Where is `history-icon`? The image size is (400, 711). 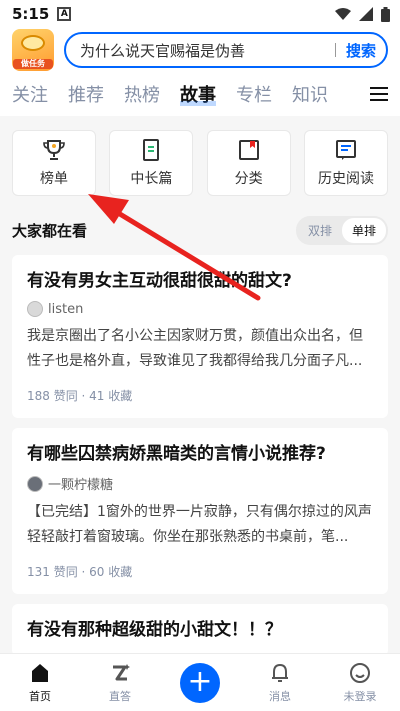 history-icon is located at coordinates (345, 150).